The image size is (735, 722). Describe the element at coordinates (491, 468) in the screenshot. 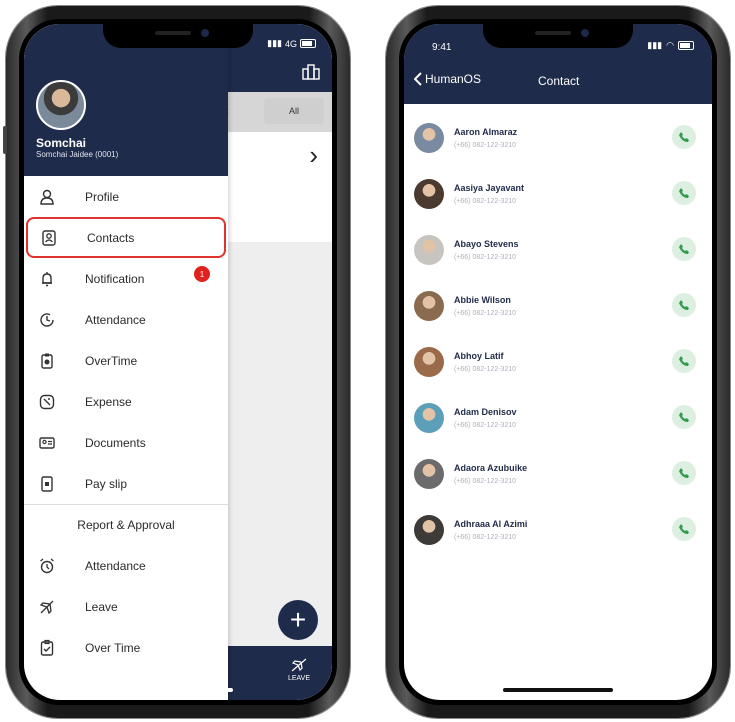

I see `contact-name: Adaora Azubuike` at that location.